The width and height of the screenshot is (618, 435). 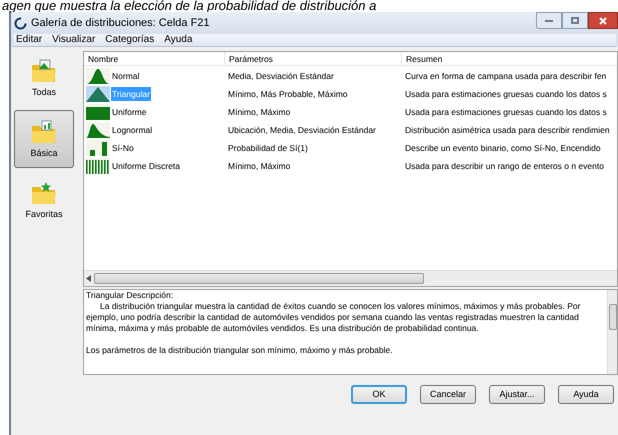 I want to click on close-button, so click(x=603, y=20).